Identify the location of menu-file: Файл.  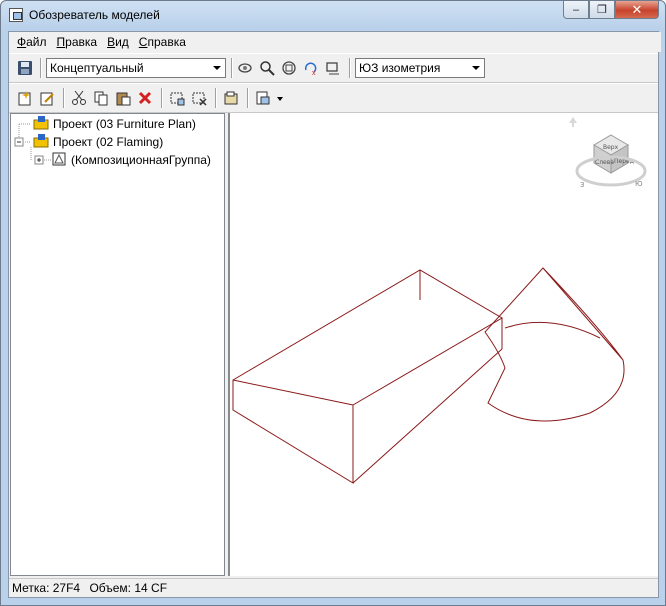
(32, 42).